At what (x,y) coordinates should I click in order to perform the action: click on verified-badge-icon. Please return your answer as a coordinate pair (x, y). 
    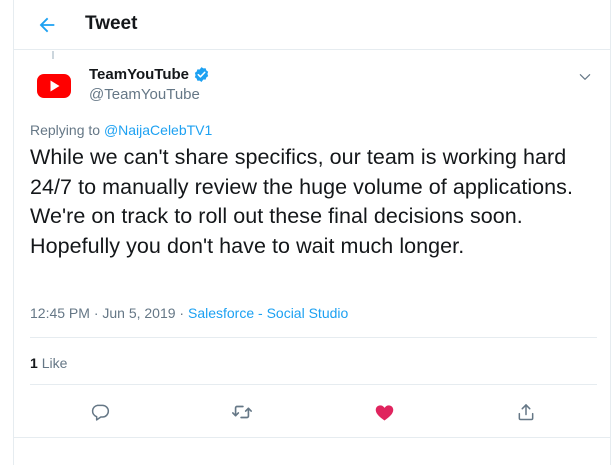
    Looking at the image, I should click on (201, 74).